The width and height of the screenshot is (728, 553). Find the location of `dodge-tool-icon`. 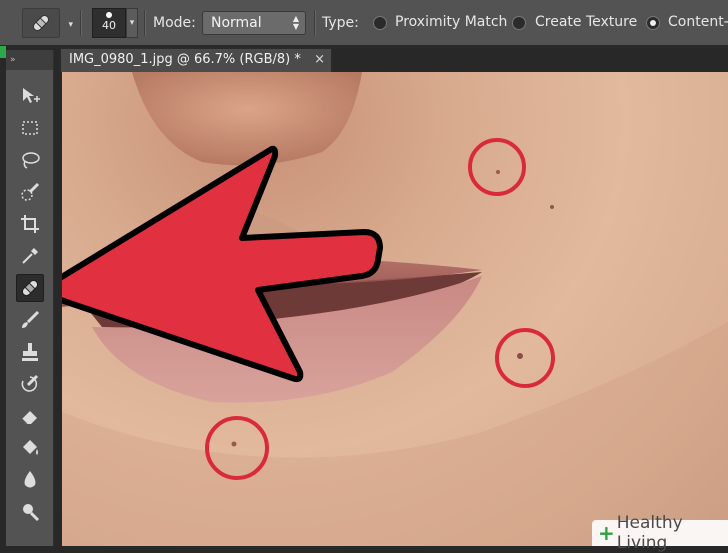

dodge-tool-icon is located at coordinates (31, 513).